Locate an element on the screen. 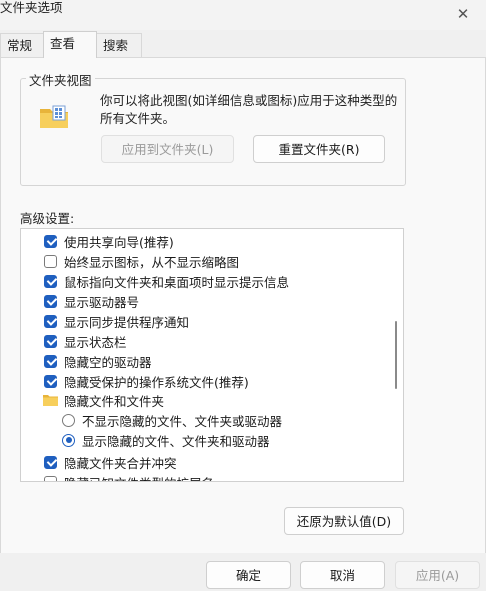 Image resolution: width=486 pixels, height=591 pixels. list-item-label: 显示状态栏 is located at coordinates (95, 342).